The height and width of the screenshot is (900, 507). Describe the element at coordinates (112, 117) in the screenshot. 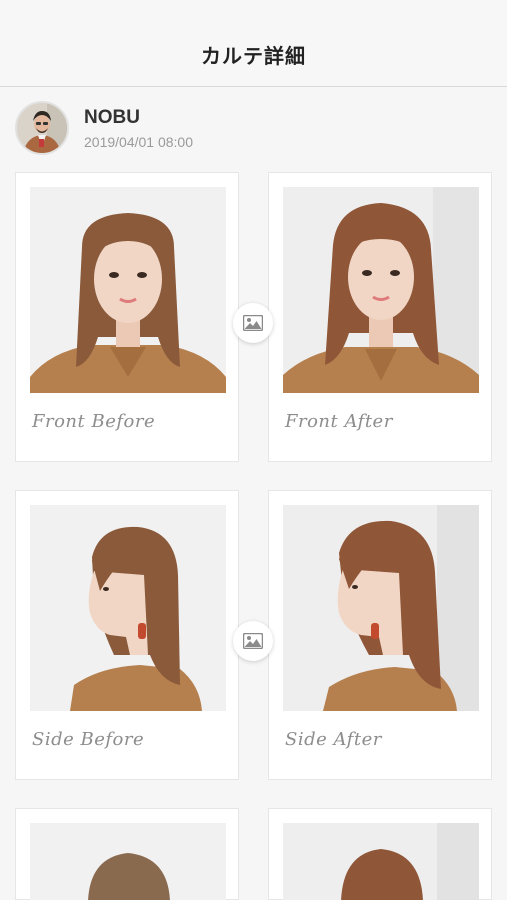

I see `stylist-name: NOBU` at that location.